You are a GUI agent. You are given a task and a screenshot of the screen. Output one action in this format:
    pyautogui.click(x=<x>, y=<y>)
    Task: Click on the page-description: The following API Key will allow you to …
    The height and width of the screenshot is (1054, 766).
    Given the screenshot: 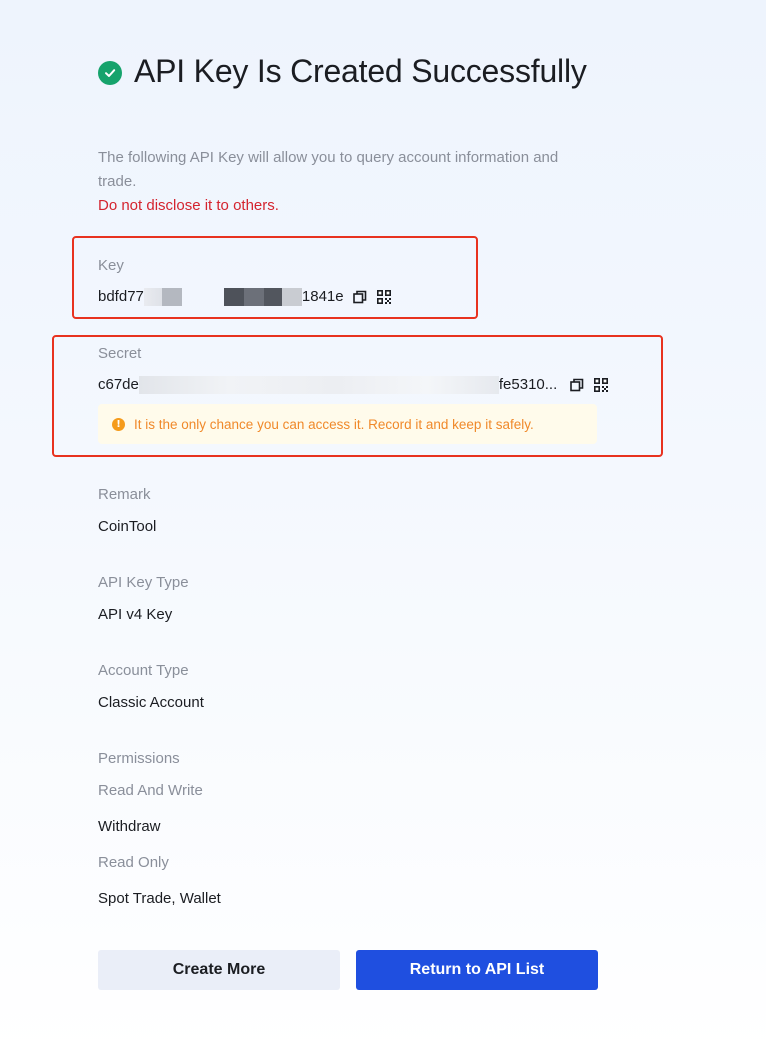 What is the action you would take?
    pyautogui.click(x=328, y=169)
    